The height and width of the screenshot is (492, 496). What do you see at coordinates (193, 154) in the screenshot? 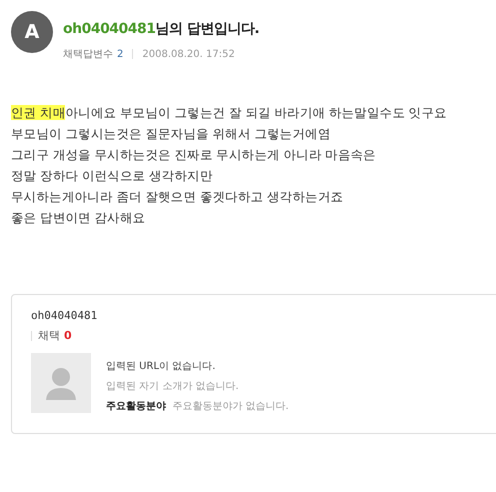
I see `answer-text: 그리구 개성을 무시하는것은 진짜로 무시하는게 아니라 마음속은` at bounding box center [193, 154].